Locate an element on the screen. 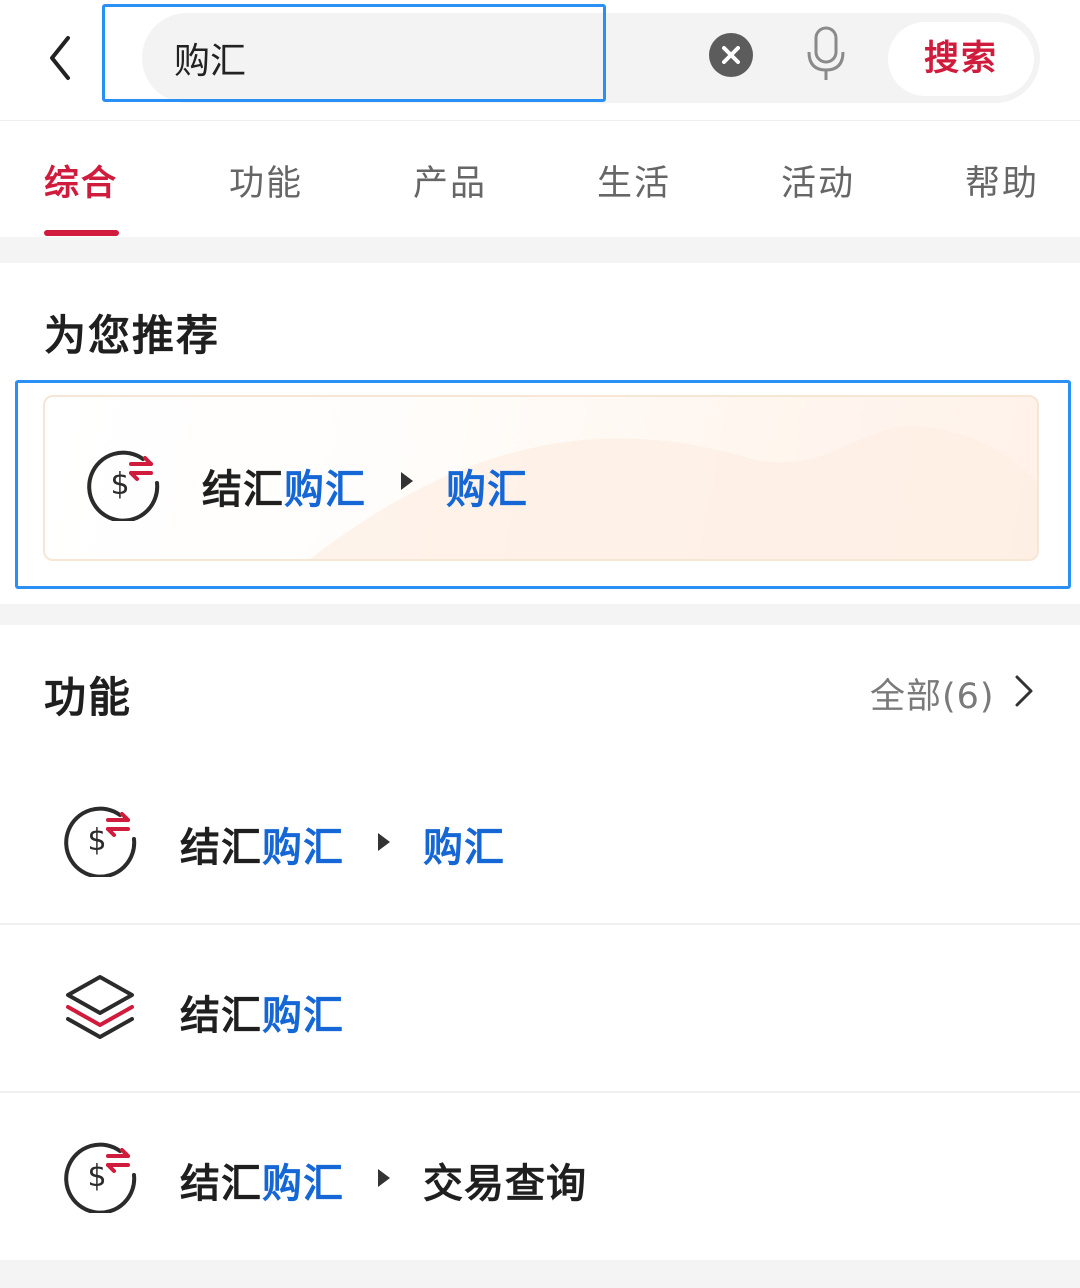 The image size is (1080, 1288). function-item-sub: 购汇 is located at coordinates (464, 848).